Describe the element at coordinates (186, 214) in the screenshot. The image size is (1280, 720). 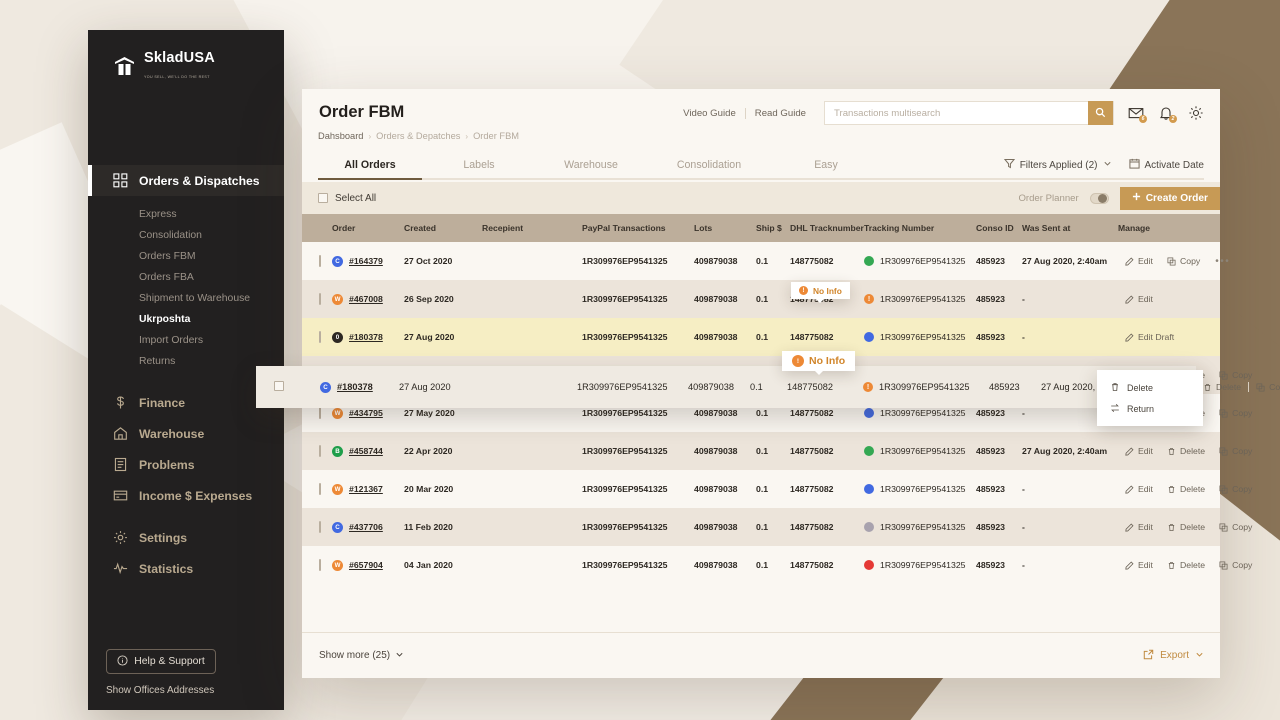
I see `sidebar-subitem-express: Express` at that location.